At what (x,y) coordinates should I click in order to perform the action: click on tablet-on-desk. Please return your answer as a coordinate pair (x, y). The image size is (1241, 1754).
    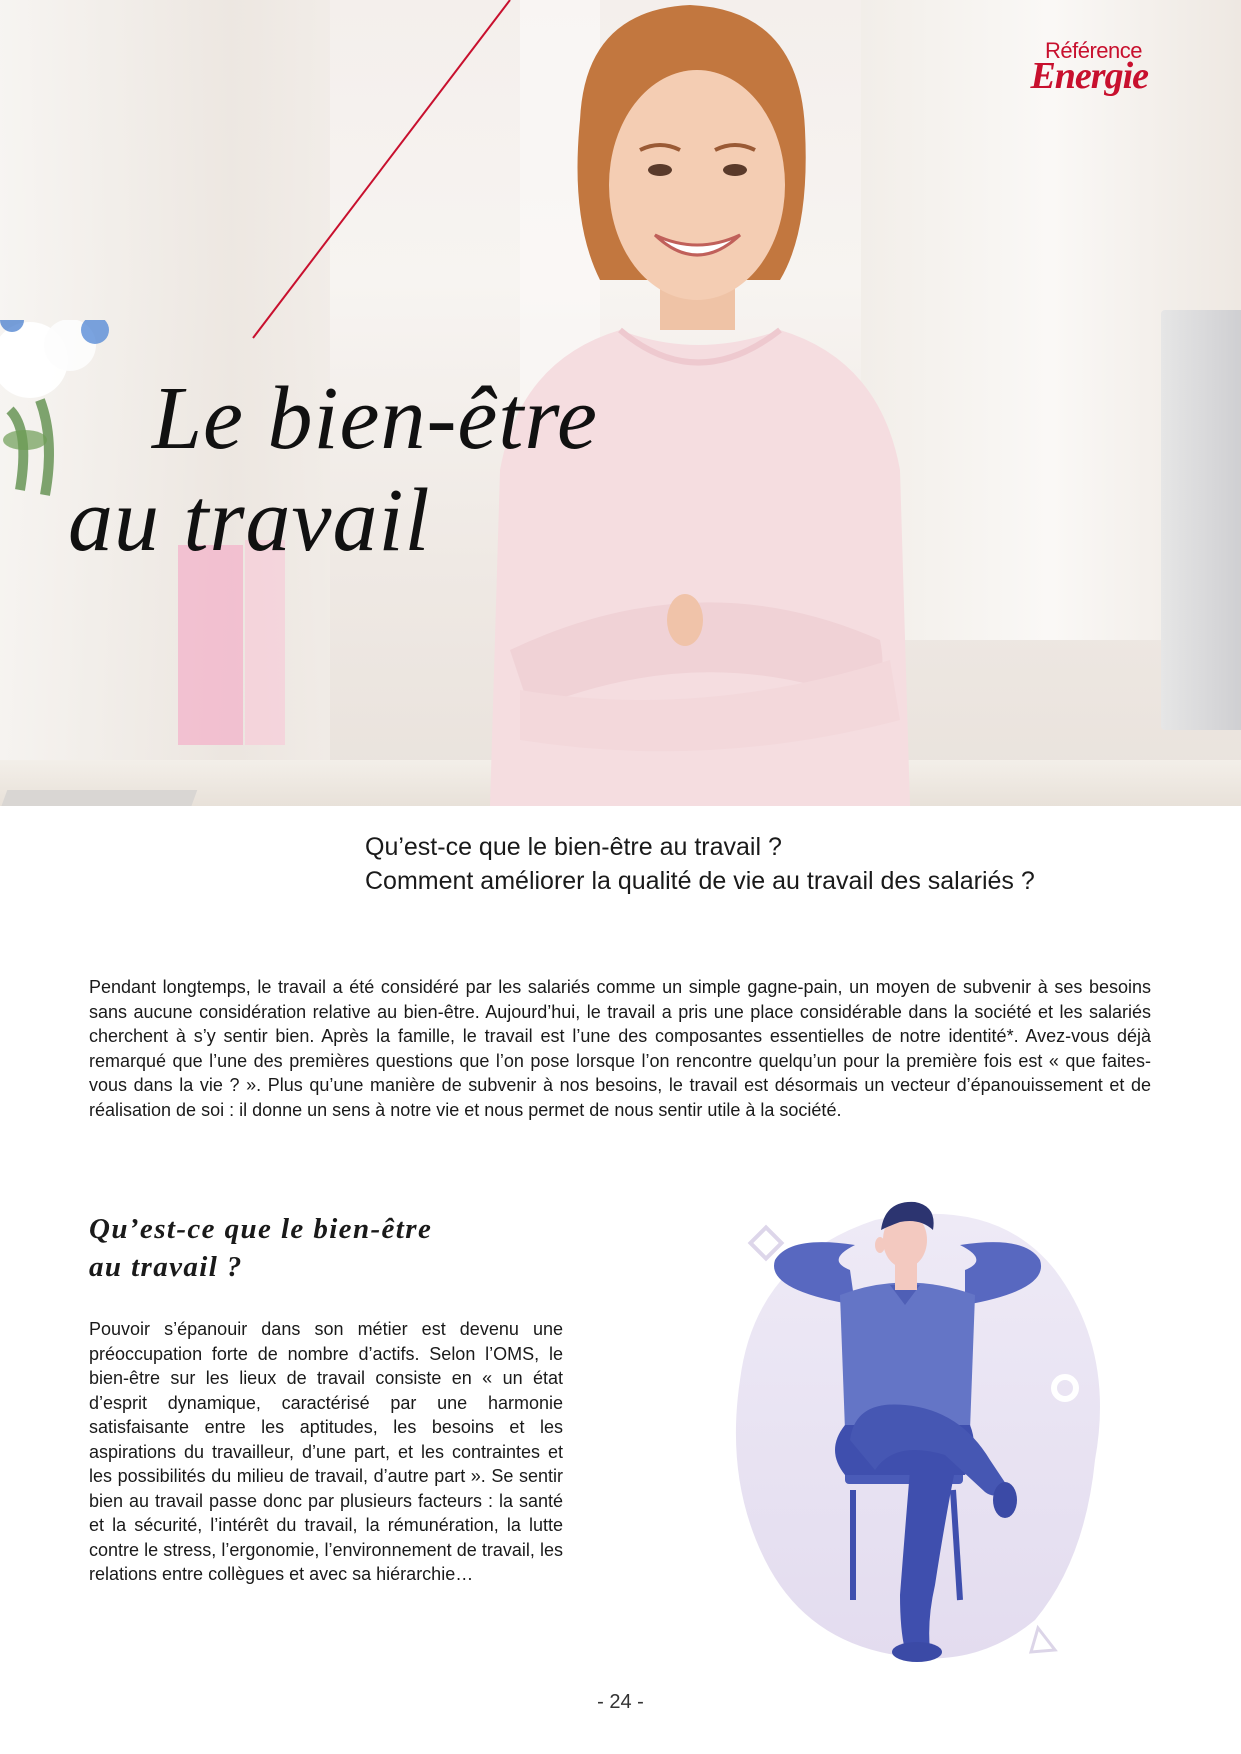
    Looking at the image, I should click on (99, 798).